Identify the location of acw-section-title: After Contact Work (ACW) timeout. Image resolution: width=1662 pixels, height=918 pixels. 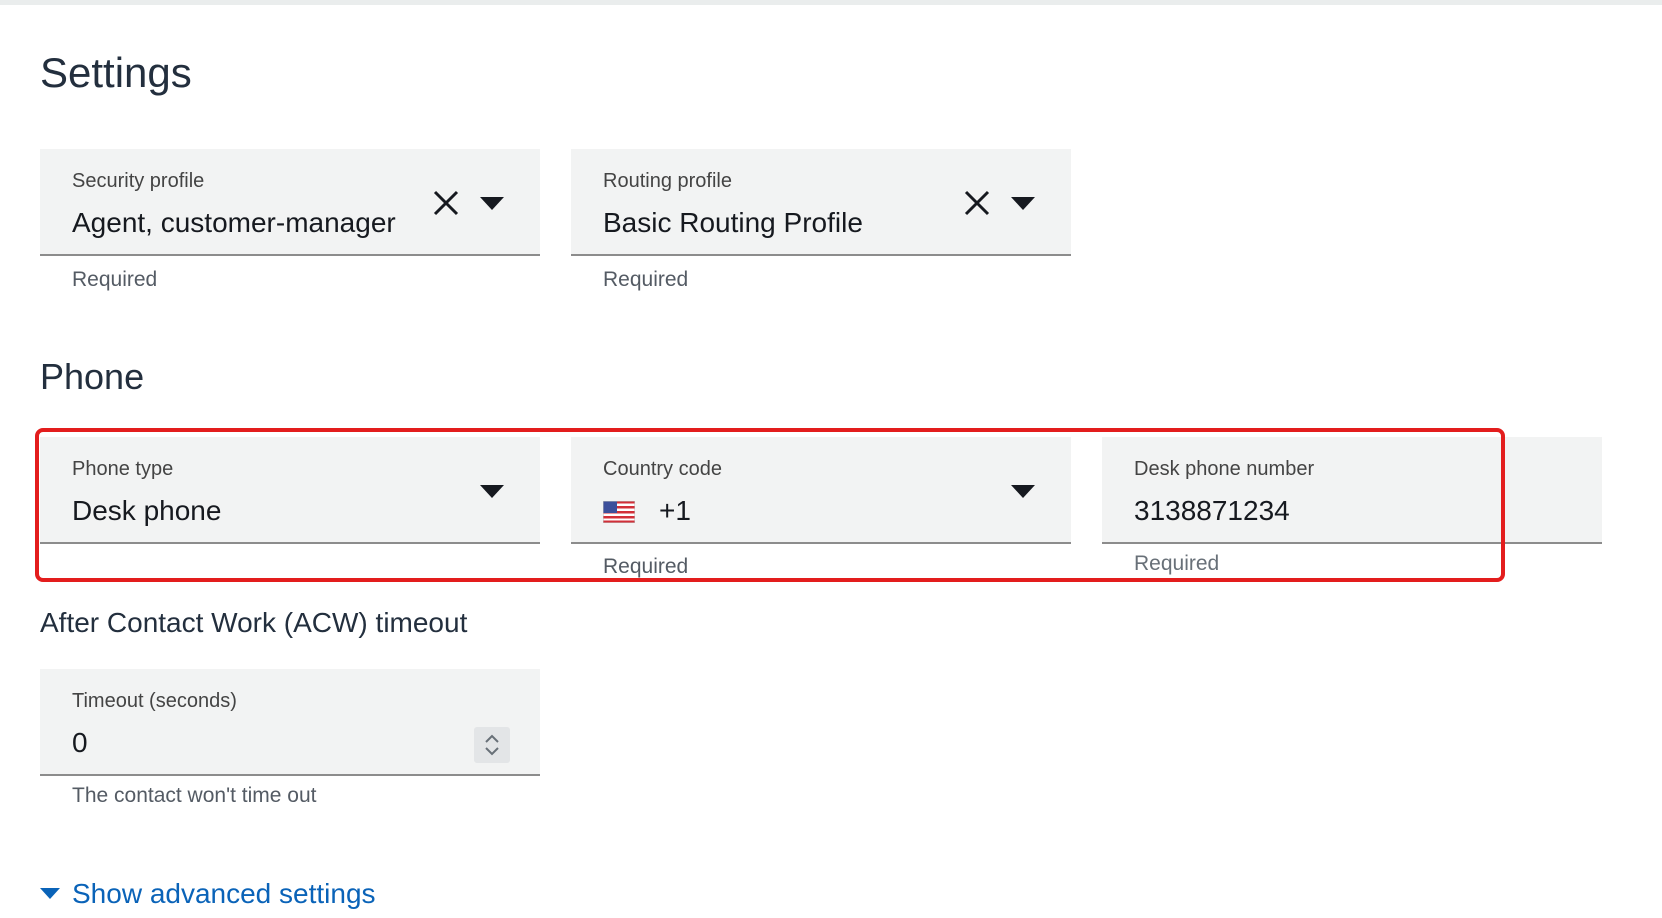
(254, 622).